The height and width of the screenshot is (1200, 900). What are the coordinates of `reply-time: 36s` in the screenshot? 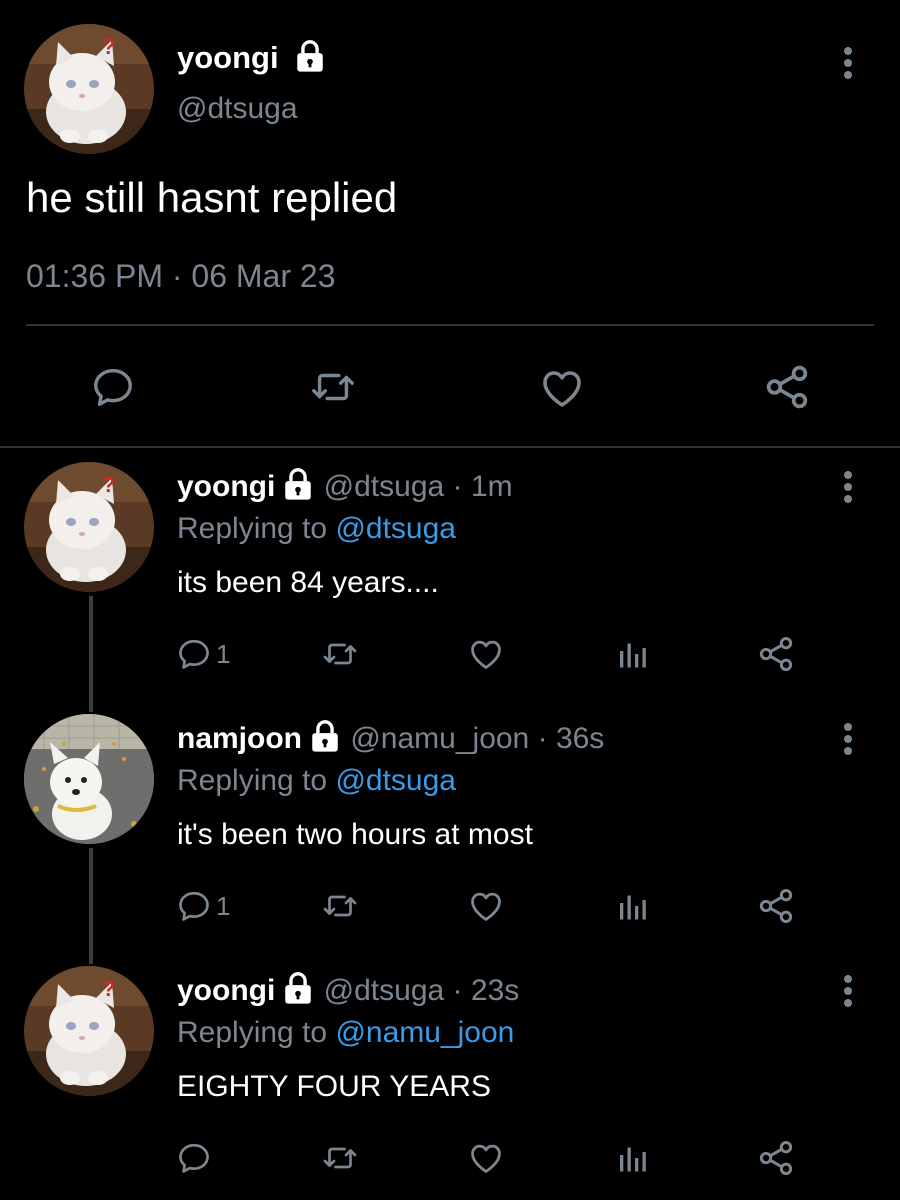 It's located at (580, 738).